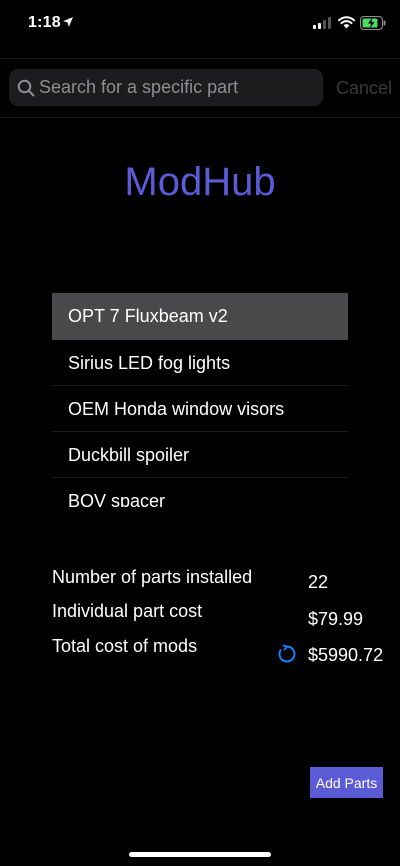 This screenshot has height=866, width=400. I want to click on search-field, so click(166, 87).